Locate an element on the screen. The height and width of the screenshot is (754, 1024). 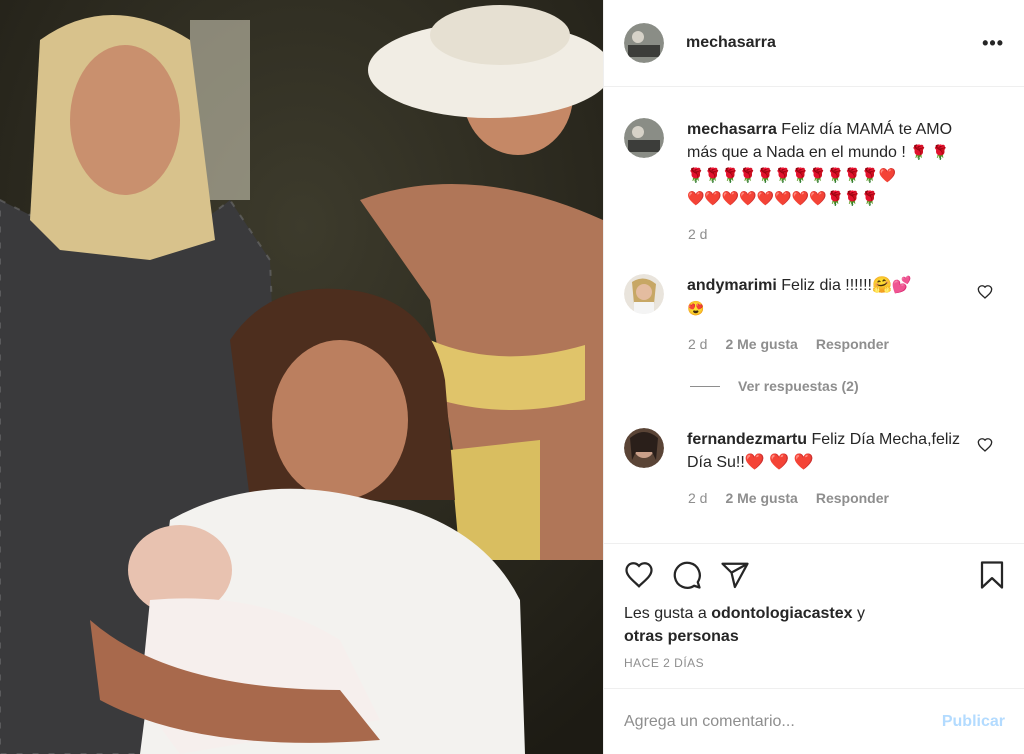
publish-button: Publicar is located at coordinates (973, 722).